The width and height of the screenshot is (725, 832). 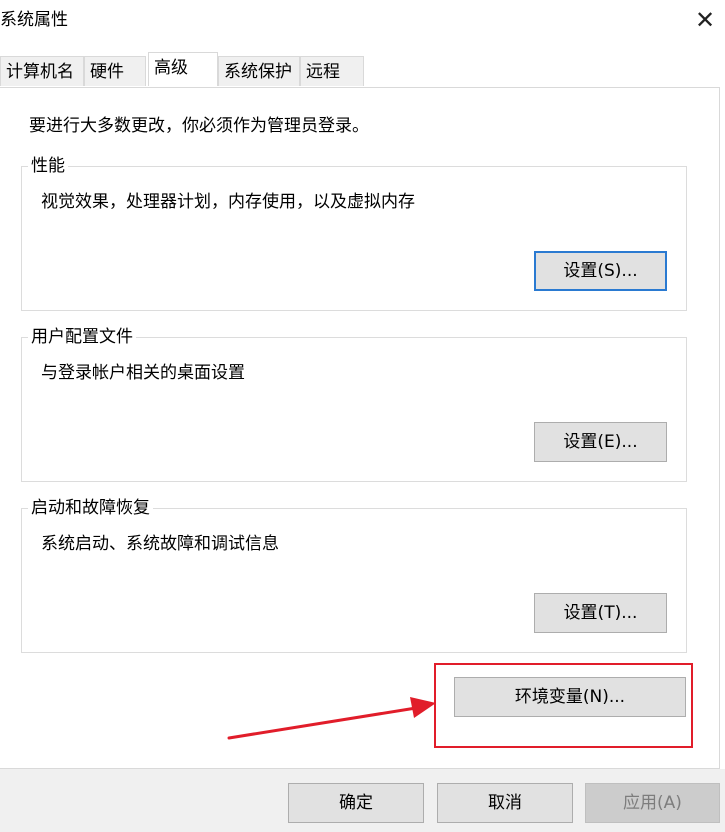 What do you see at coordinates (90, 508) in the screenshot?
I see `startup-recovery-group-title: 启动和故障恢复` at bounding box center [90, 508].